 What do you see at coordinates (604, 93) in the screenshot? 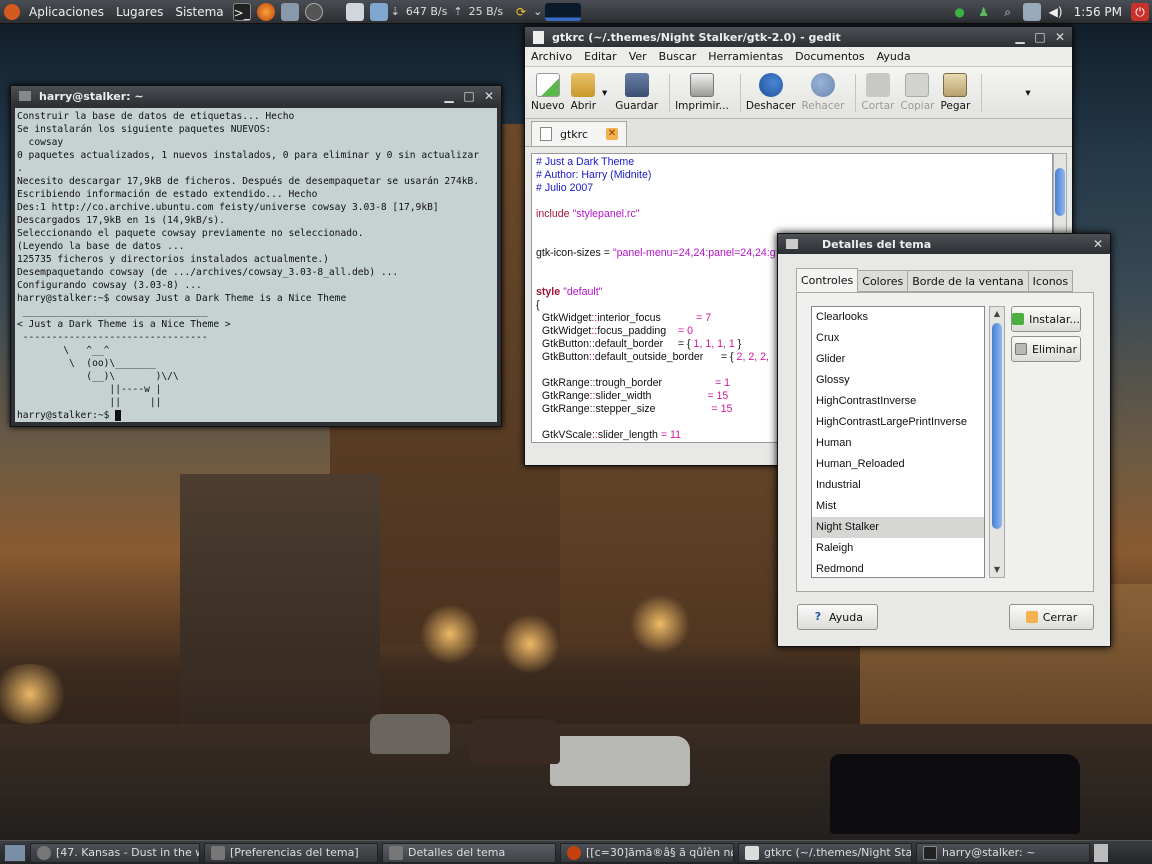
I see `open-dropdown: ▾` at bounding box center [604, 93].